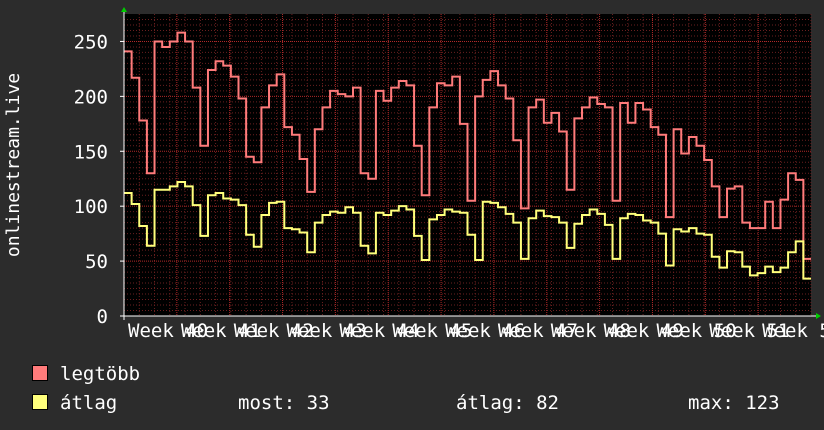 Image resolution: width=824 pixels, height=430 pixels. What do you see at coordinates (91, 207) in the screenshot?
I see `y-tick-label: 100` at bounding box center [91, 207].